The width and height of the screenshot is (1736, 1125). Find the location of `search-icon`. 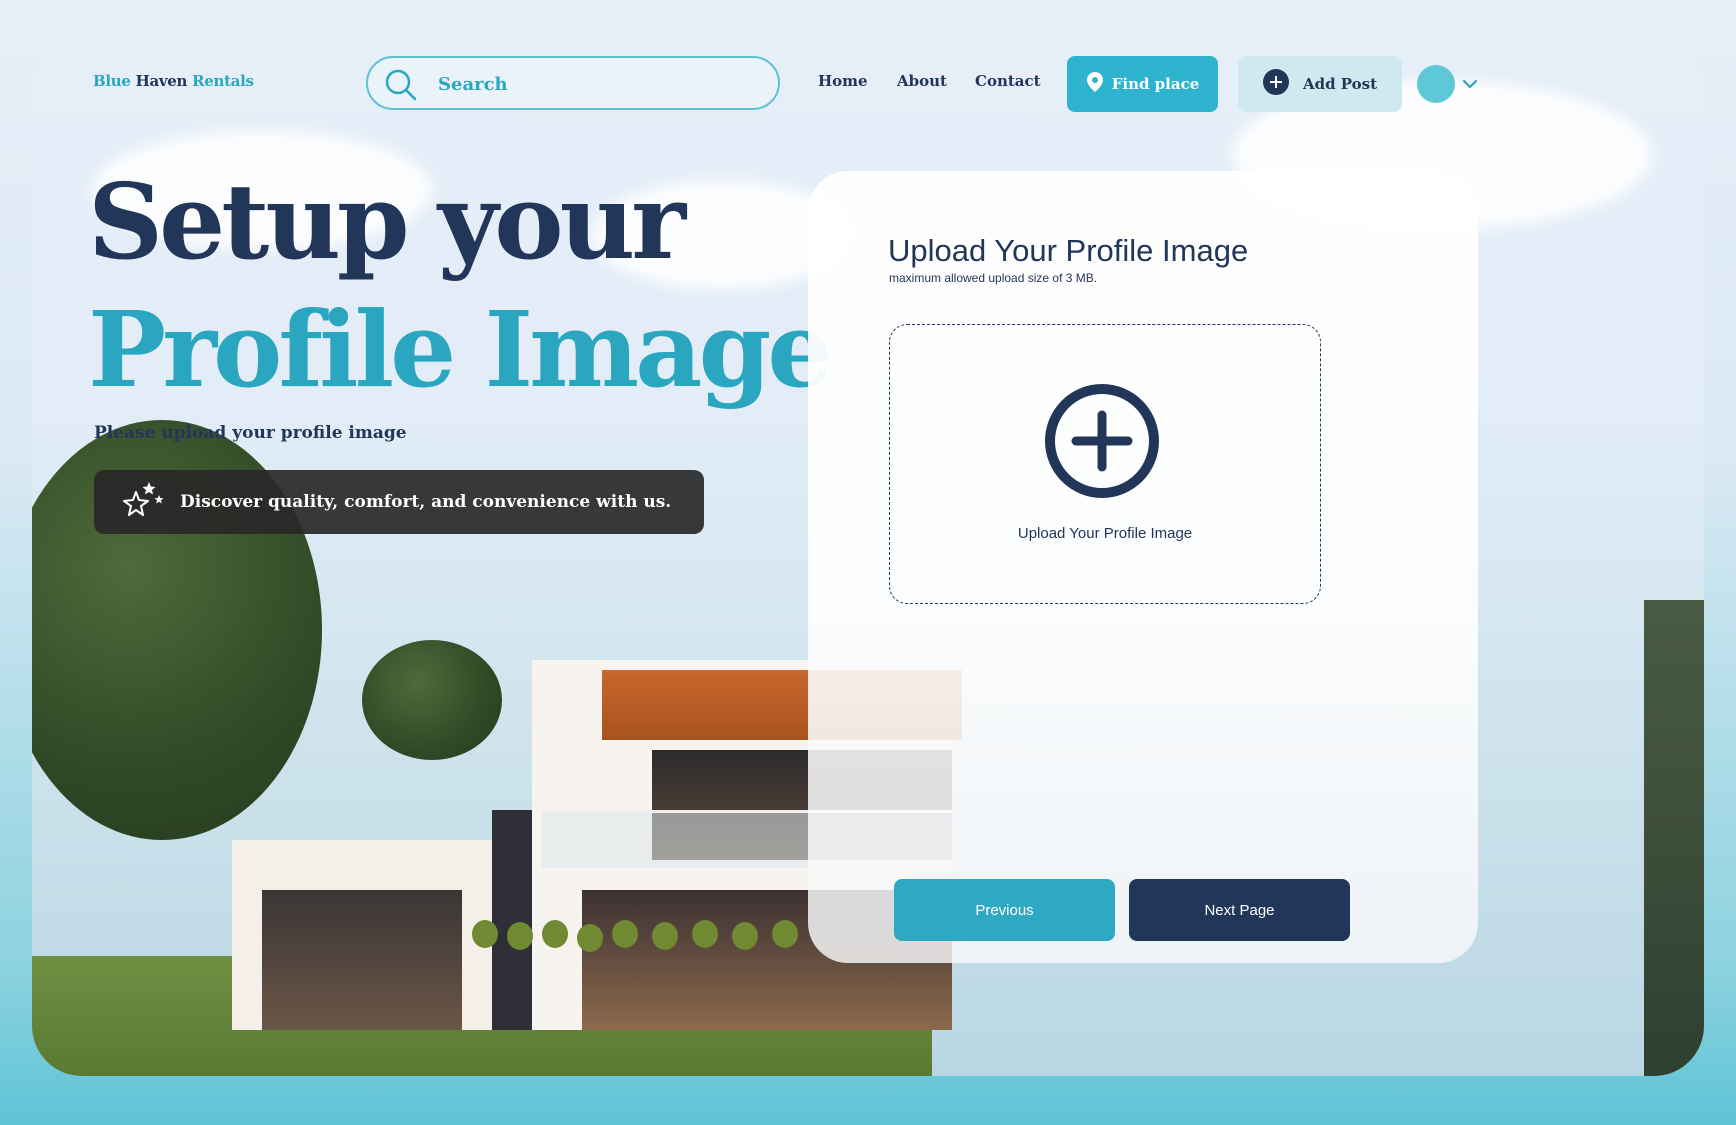

search-icon is located at coordinates (401, 87).